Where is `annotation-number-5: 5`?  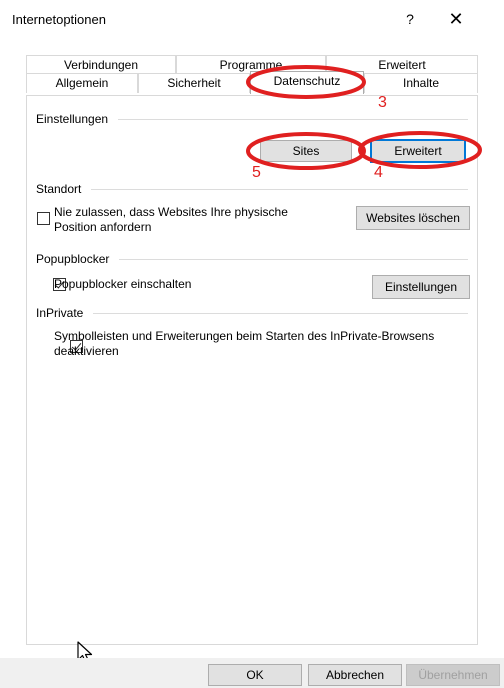
annotation-number-5: 5 is located at coordinates (256, 172).